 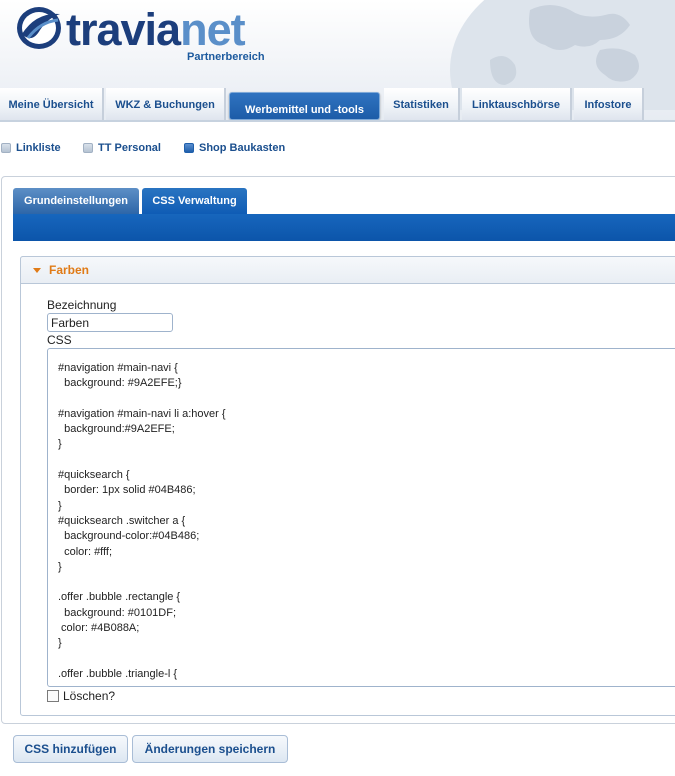 I want to click on name-label: Bezeichnung, so click(x=82, y=305).